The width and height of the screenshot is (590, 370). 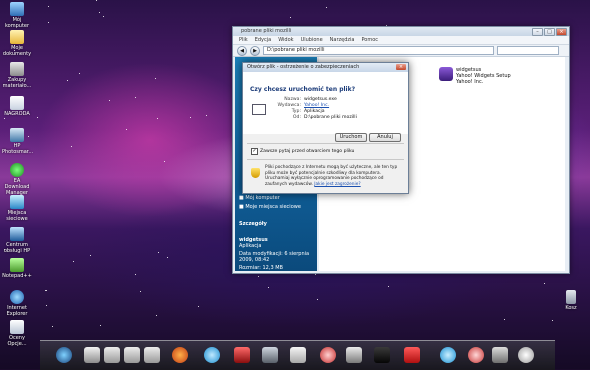 What do you see at coordinates (92, 355) in the screenshot?
I see `drive-icon` at bounding box center [92, 355].